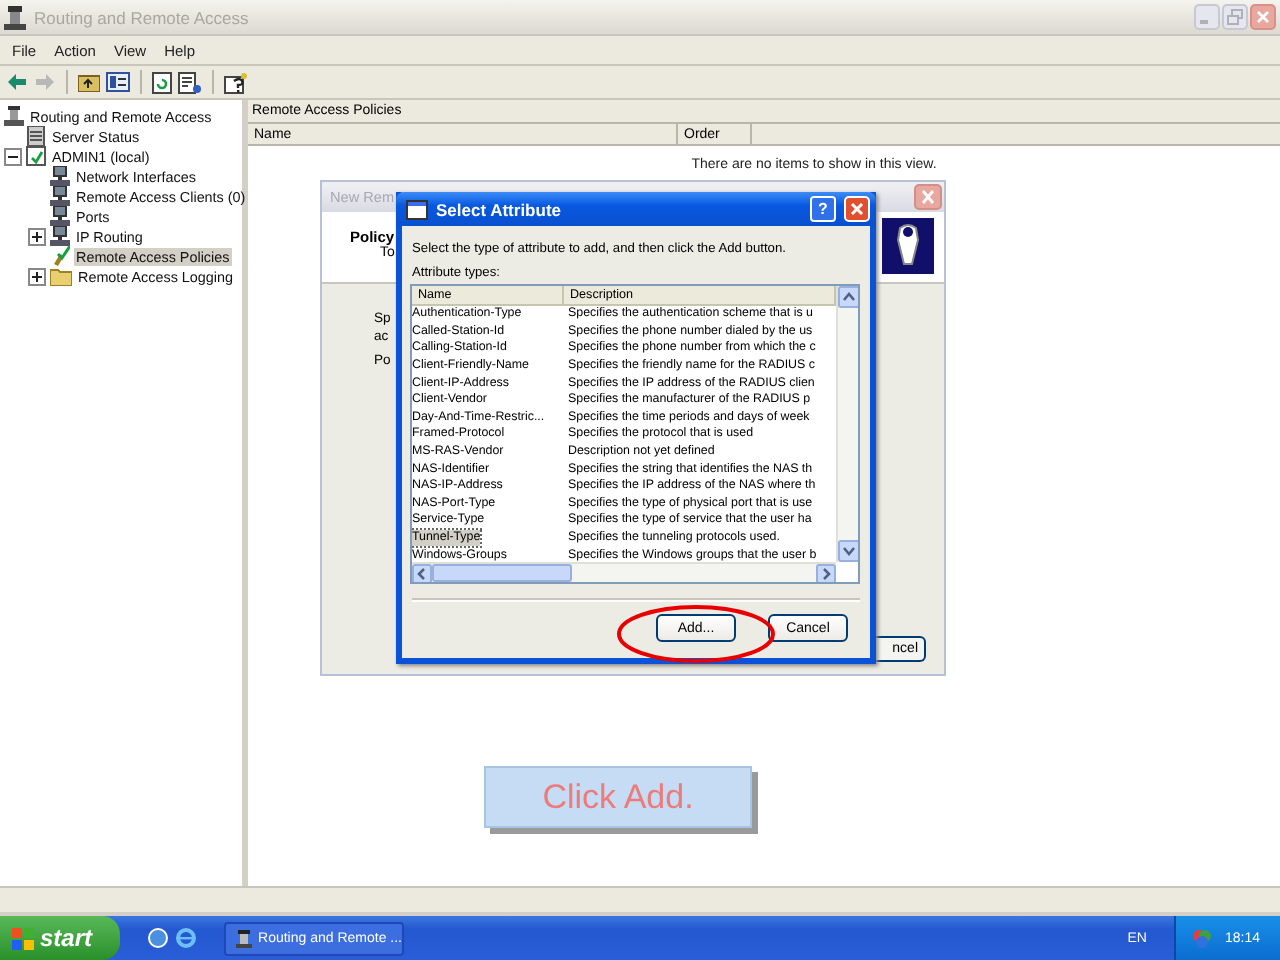  Describe the element at coordinates (190, 82) in the screenshot. I see `export-list-icon` at that location.